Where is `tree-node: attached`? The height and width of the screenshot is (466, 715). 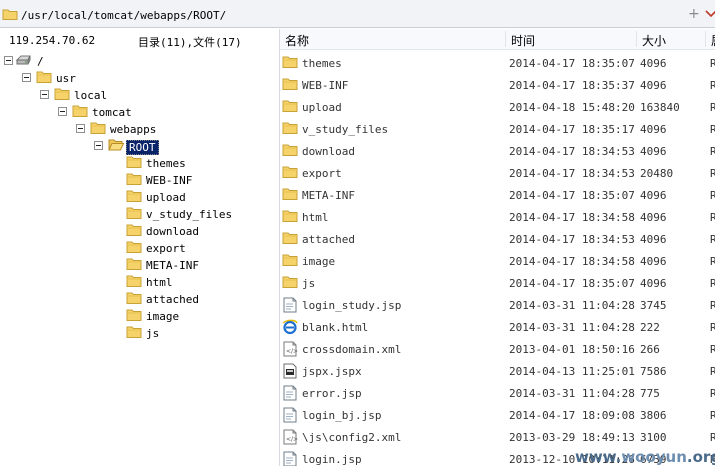 tree-node: attached is located at coordinates (139, 299).